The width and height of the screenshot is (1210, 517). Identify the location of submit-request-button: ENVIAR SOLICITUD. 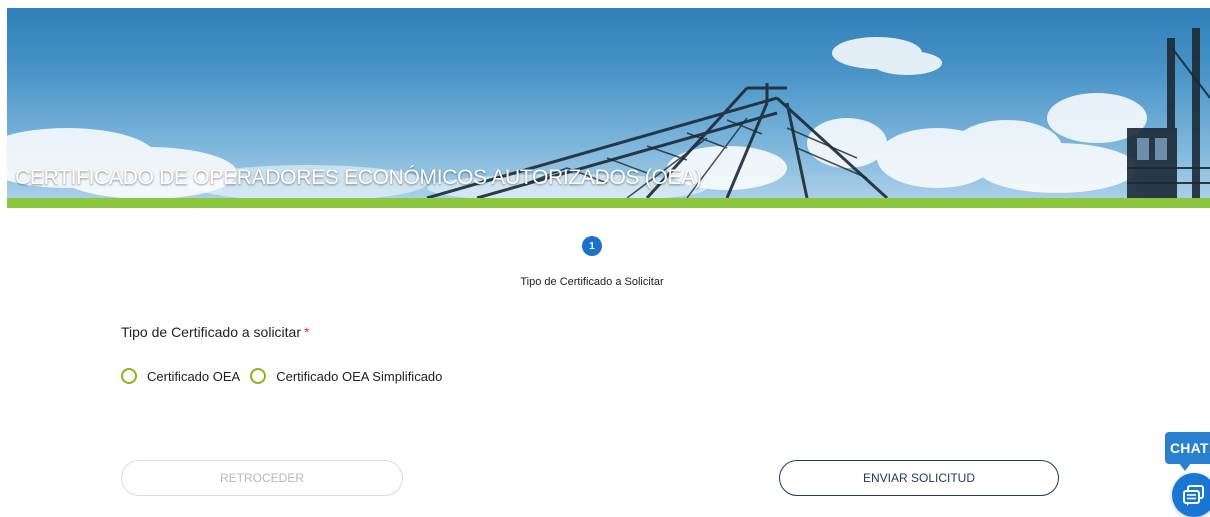
(919, 478).